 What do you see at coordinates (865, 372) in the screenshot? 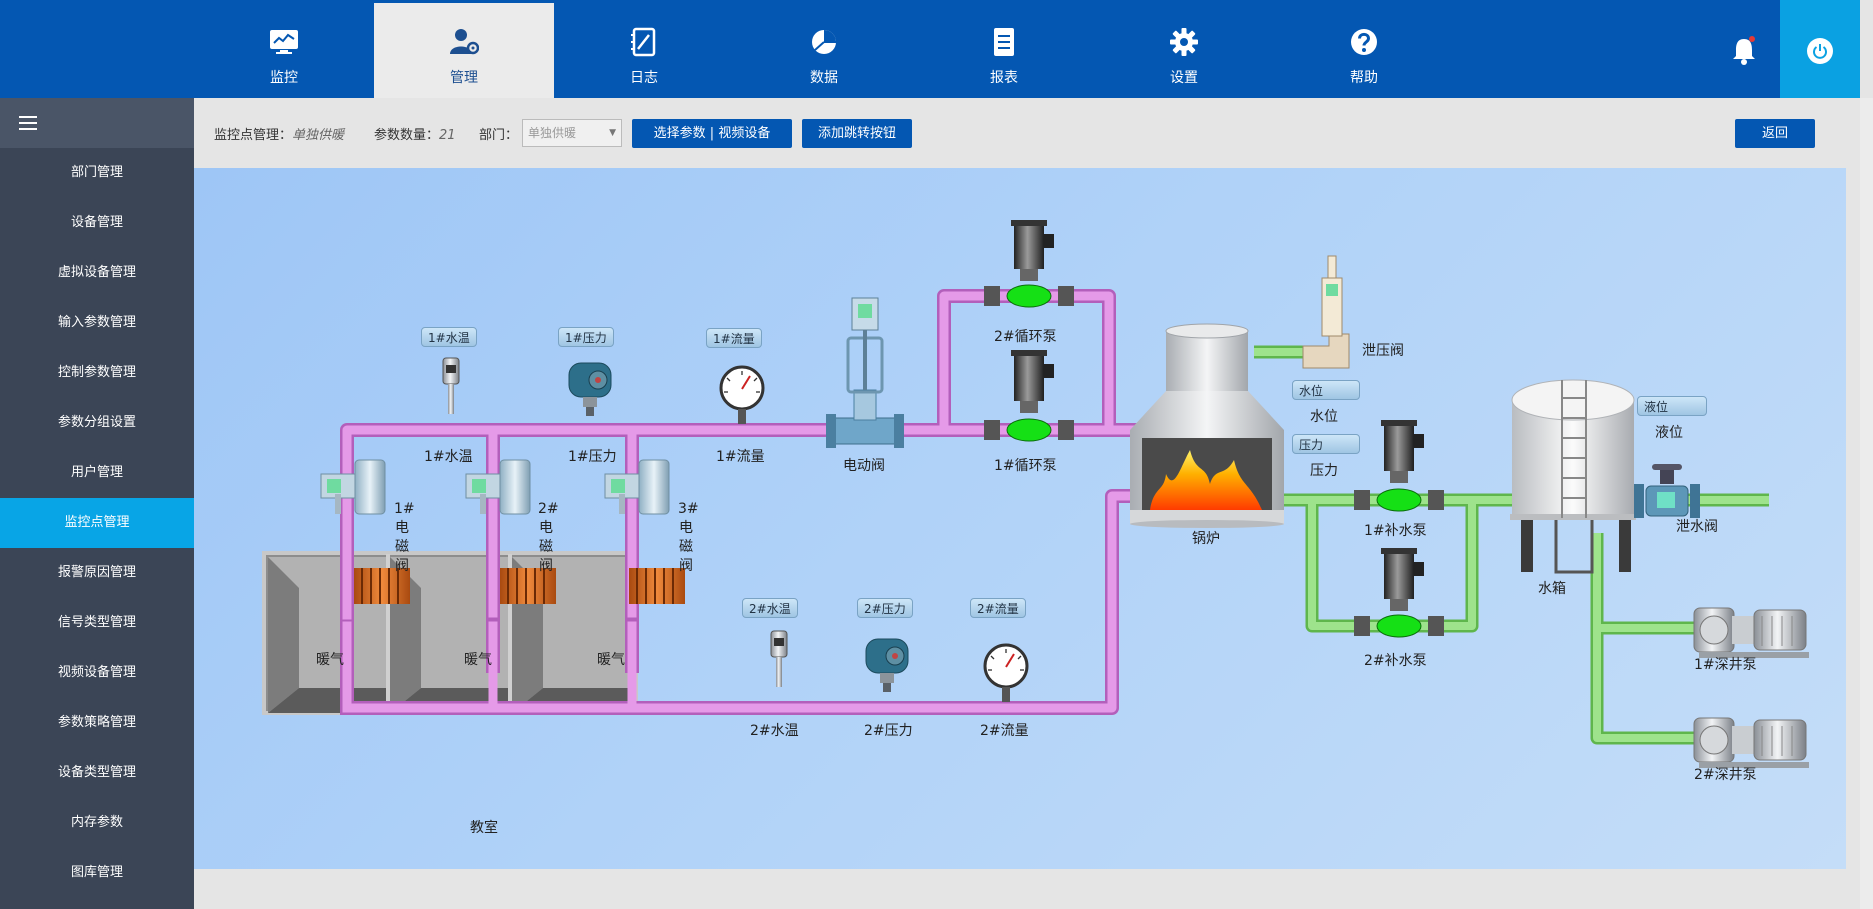
I see `motorized-valve` at bounding box center [865, 372].